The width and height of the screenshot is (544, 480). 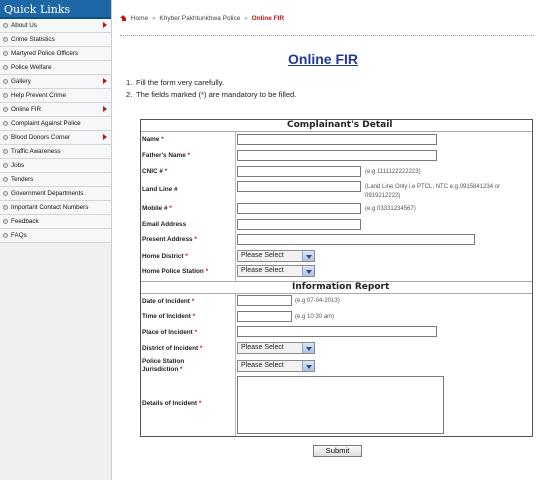 I want to click on sidebar-item: Blood Donors Corner, so click(x=55, y=138).